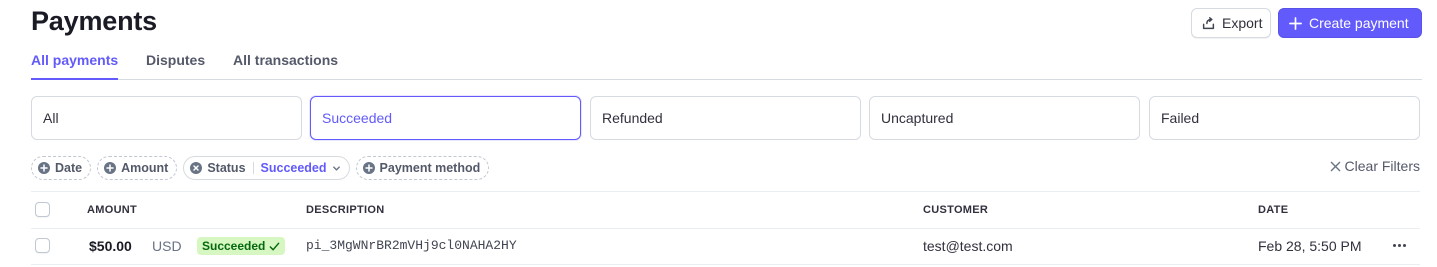 The width and height of the screenshot is (1437, 267). I want to click on payment-method-filter-chip: Payment method, so click(422, 168).